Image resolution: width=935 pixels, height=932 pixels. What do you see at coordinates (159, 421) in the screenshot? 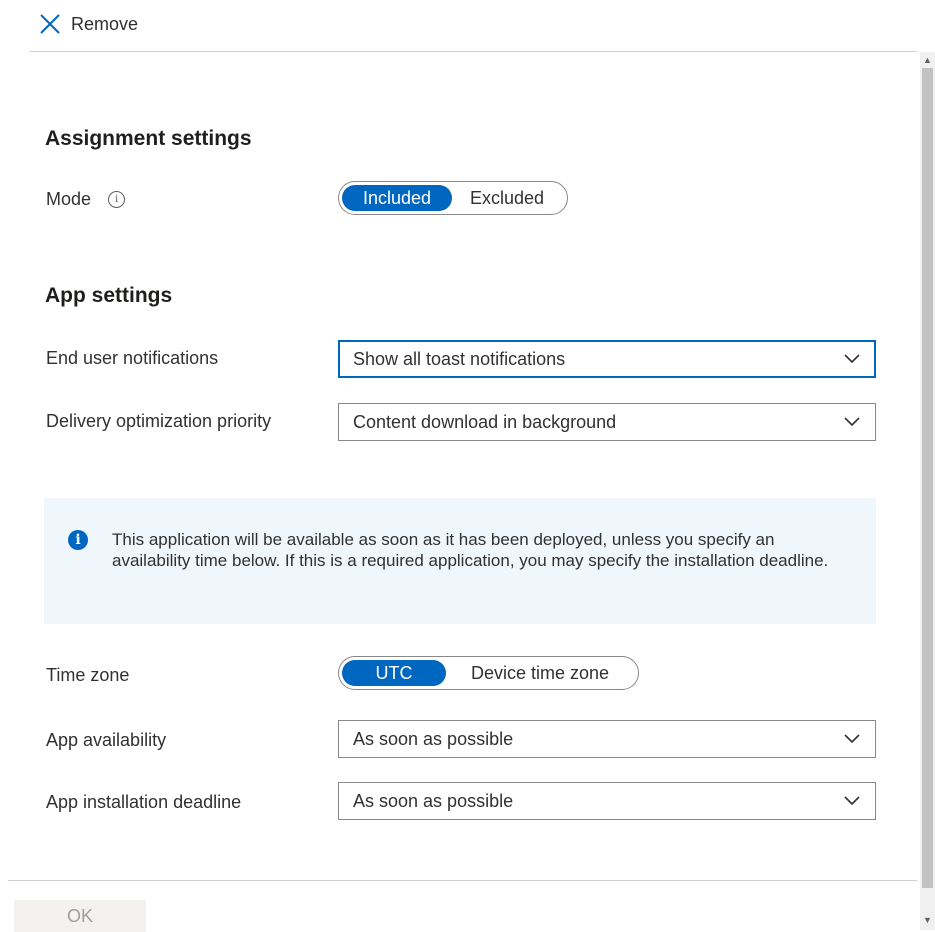
I see `delivery-optimization-priority-label: Delivery optimization priority` at bounding box center [159, 421].